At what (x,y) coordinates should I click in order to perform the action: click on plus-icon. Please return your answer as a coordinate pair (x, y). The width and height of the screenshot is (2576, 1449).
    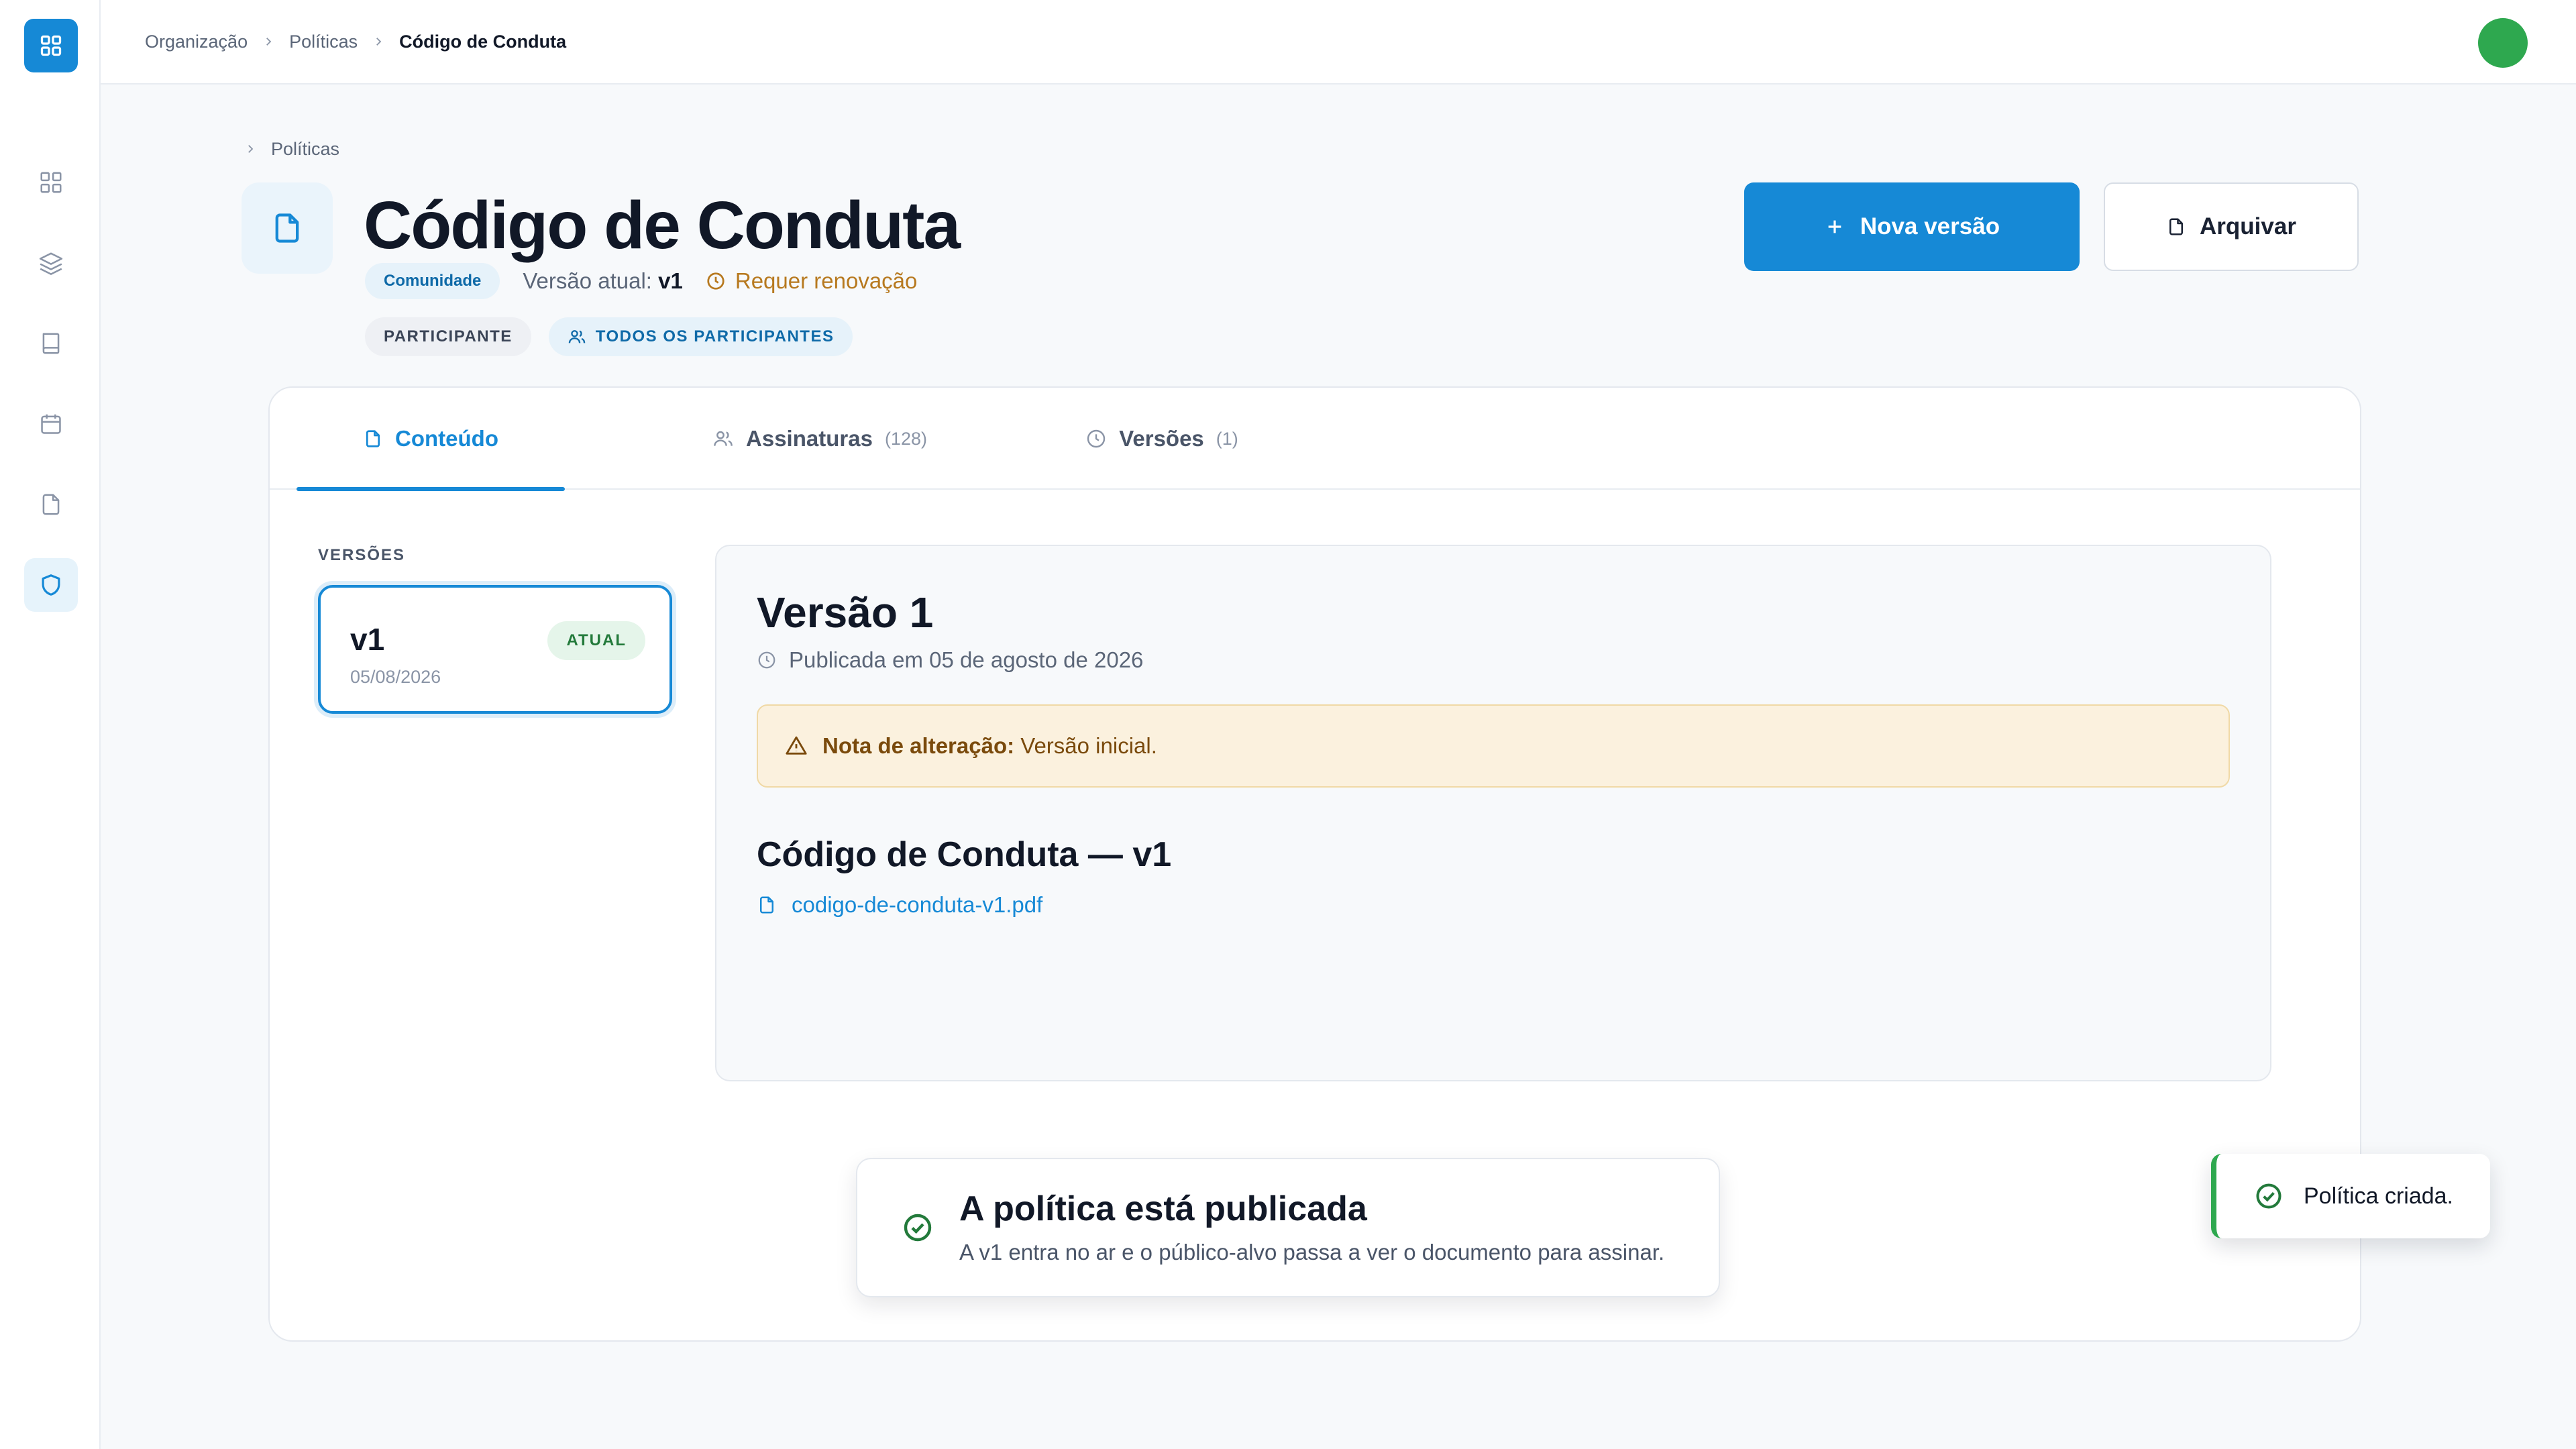
    Looking at the image, I should click on (1834, 226).